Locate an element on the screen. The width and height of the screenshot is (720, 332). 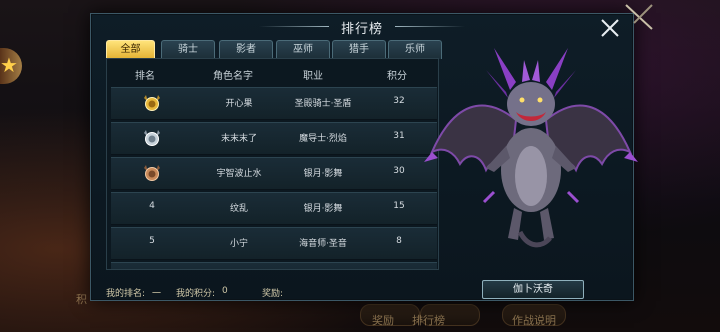
close-button is located at coordinates (610, 28).